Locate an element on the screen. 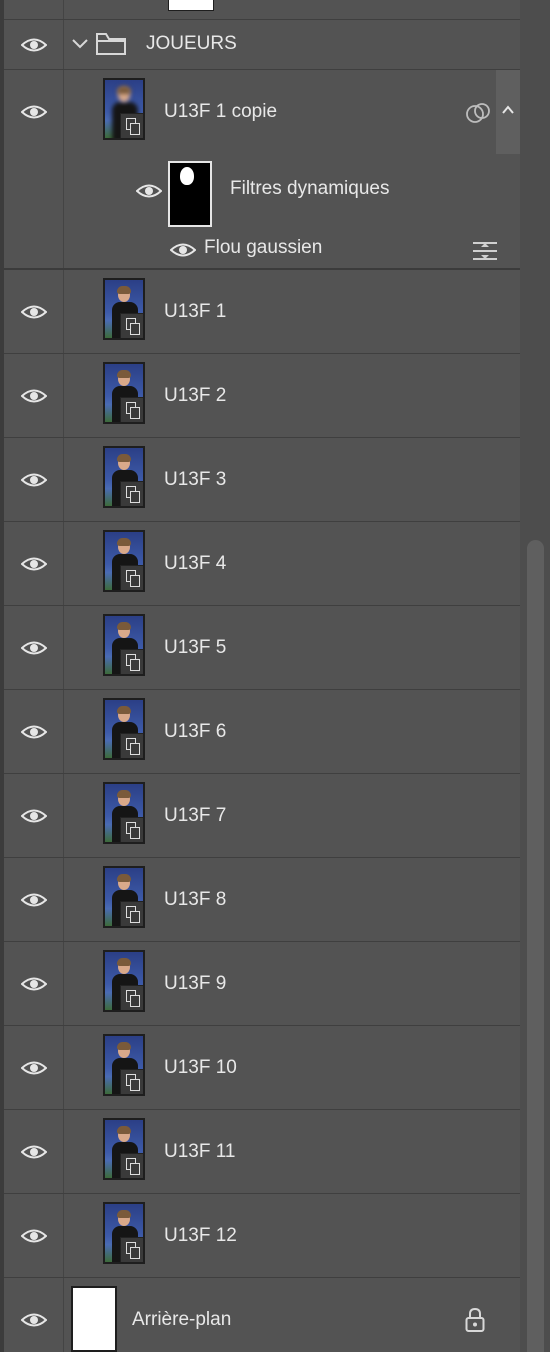  lock-icon is located at coordinates (475, 1320).